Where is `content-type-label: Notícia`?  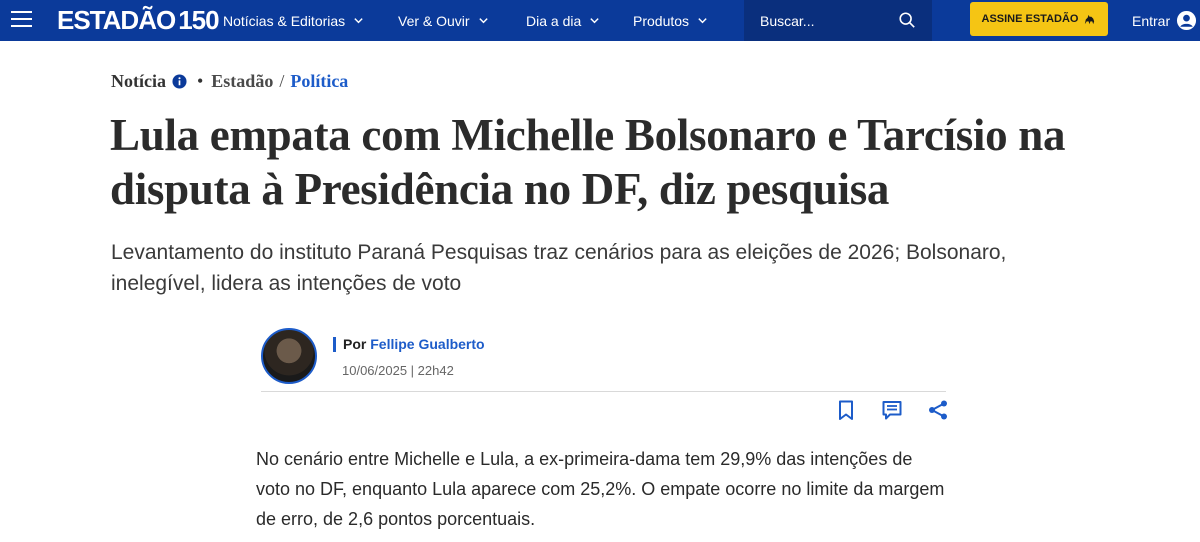 content-type-label: Notícia is located at coordinates (138, 80).